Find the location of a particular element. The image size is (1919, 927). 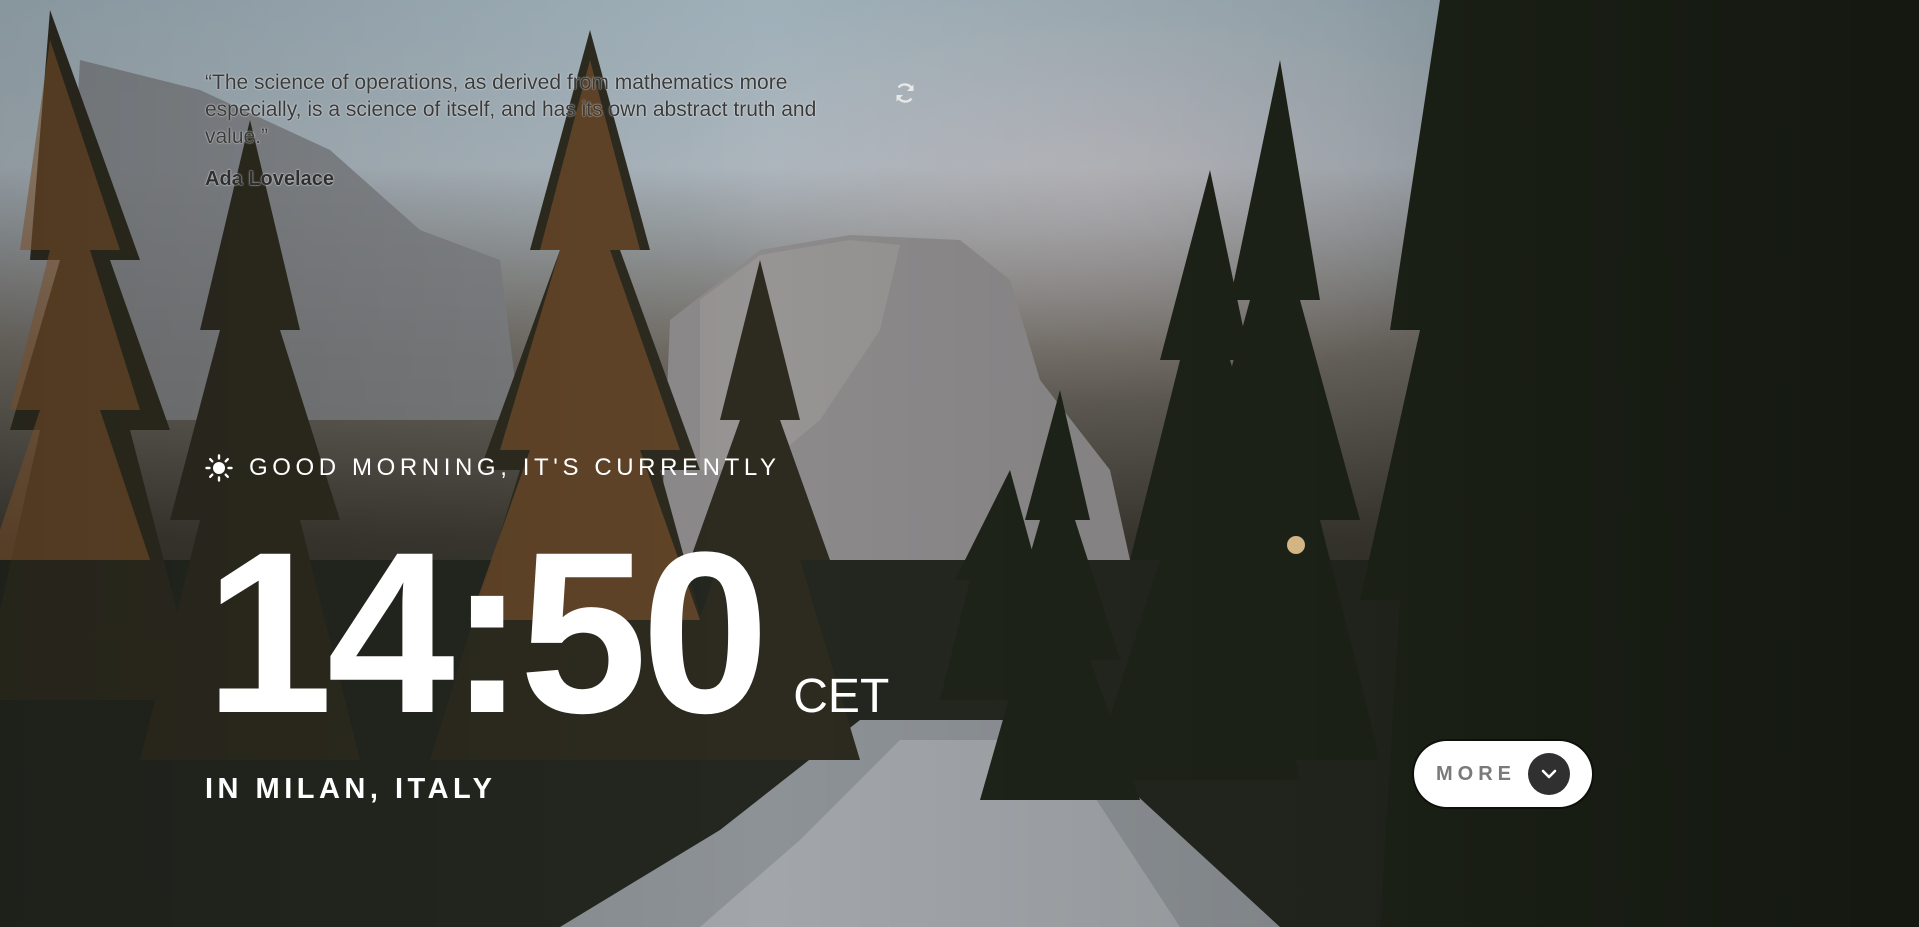

sun-icon is located at coordinates (219, 468).